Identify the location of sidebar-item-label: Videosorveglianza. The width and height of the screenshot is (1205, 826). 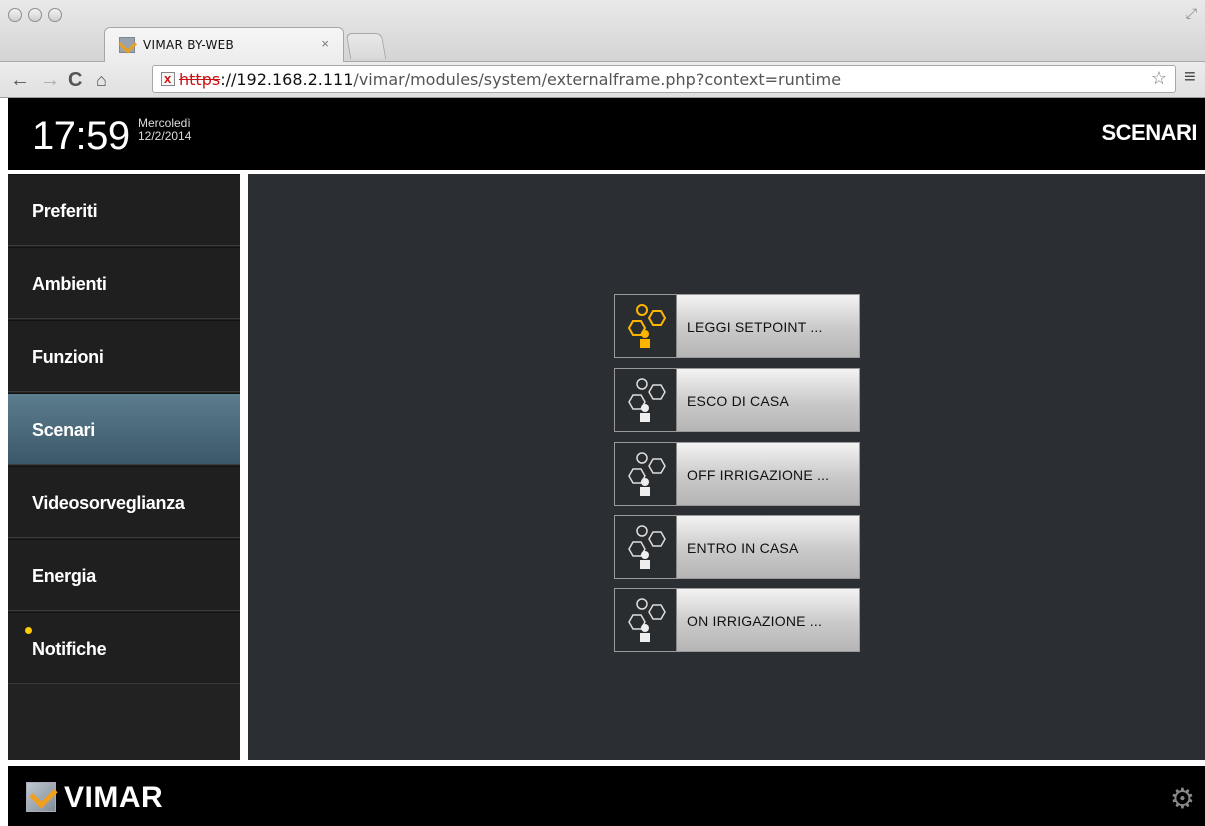
(108, 503).